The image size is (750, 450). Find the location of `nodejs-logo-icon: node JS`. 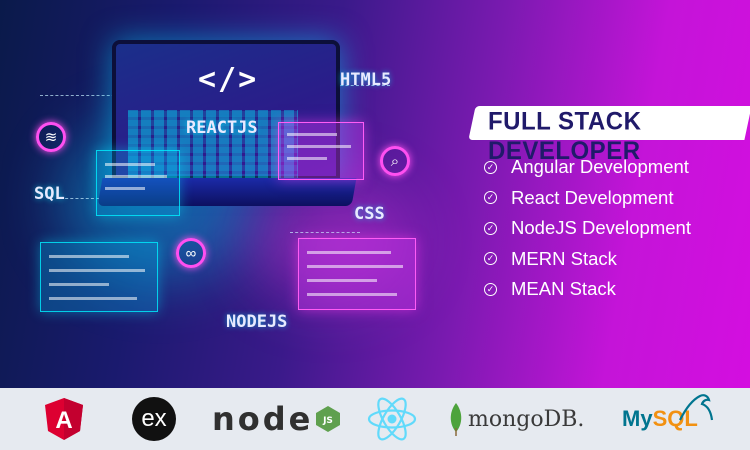

nodejs-logo-icon: node JS is located at coordinates (276, 419).